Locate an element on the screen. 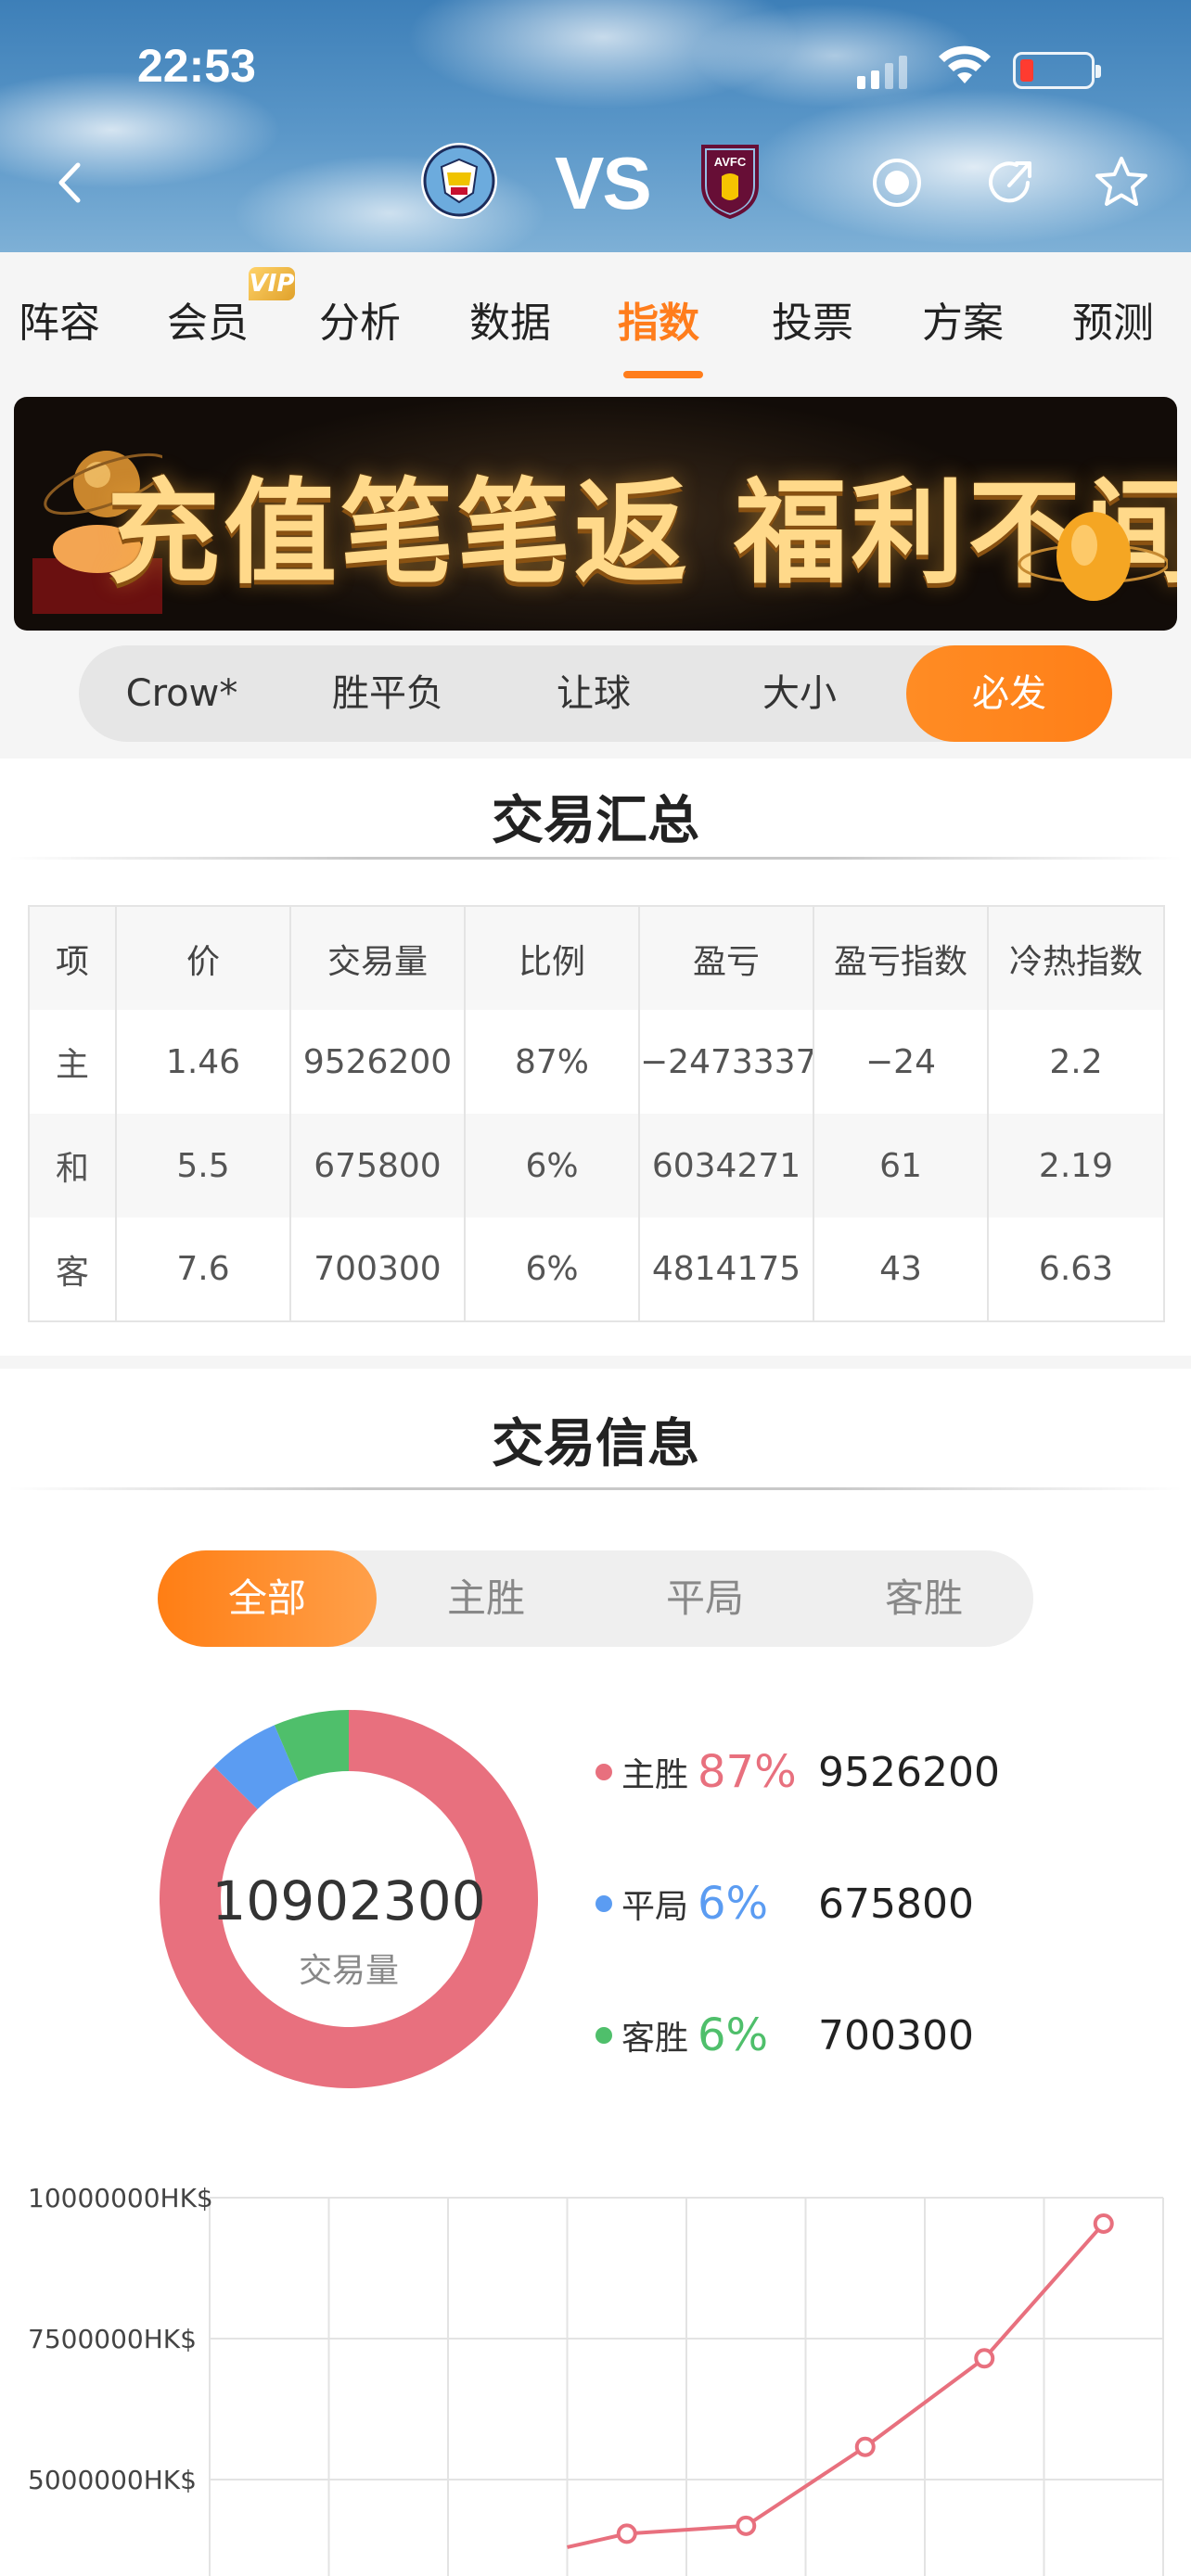 This screenshot has width=1191, height=2576. tab-data: 数据 is located at coordinates (510, 319).